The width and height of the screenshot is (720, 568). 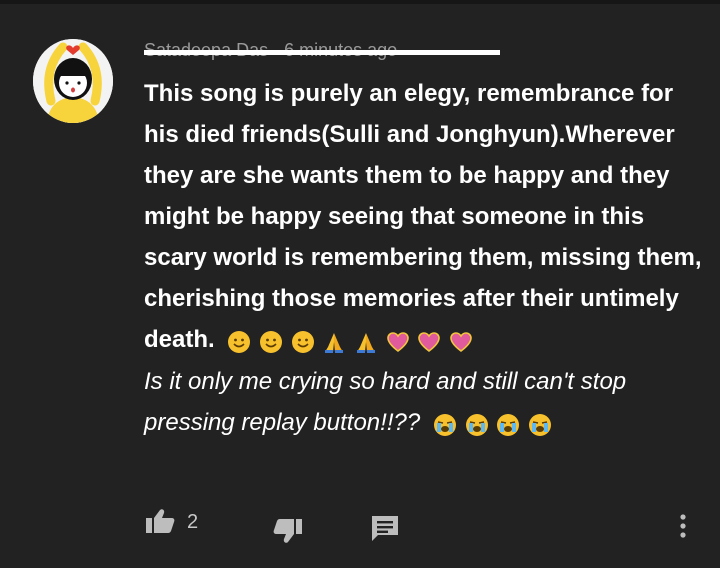 I want to click on comment-actions, so click(x=360, y=525).